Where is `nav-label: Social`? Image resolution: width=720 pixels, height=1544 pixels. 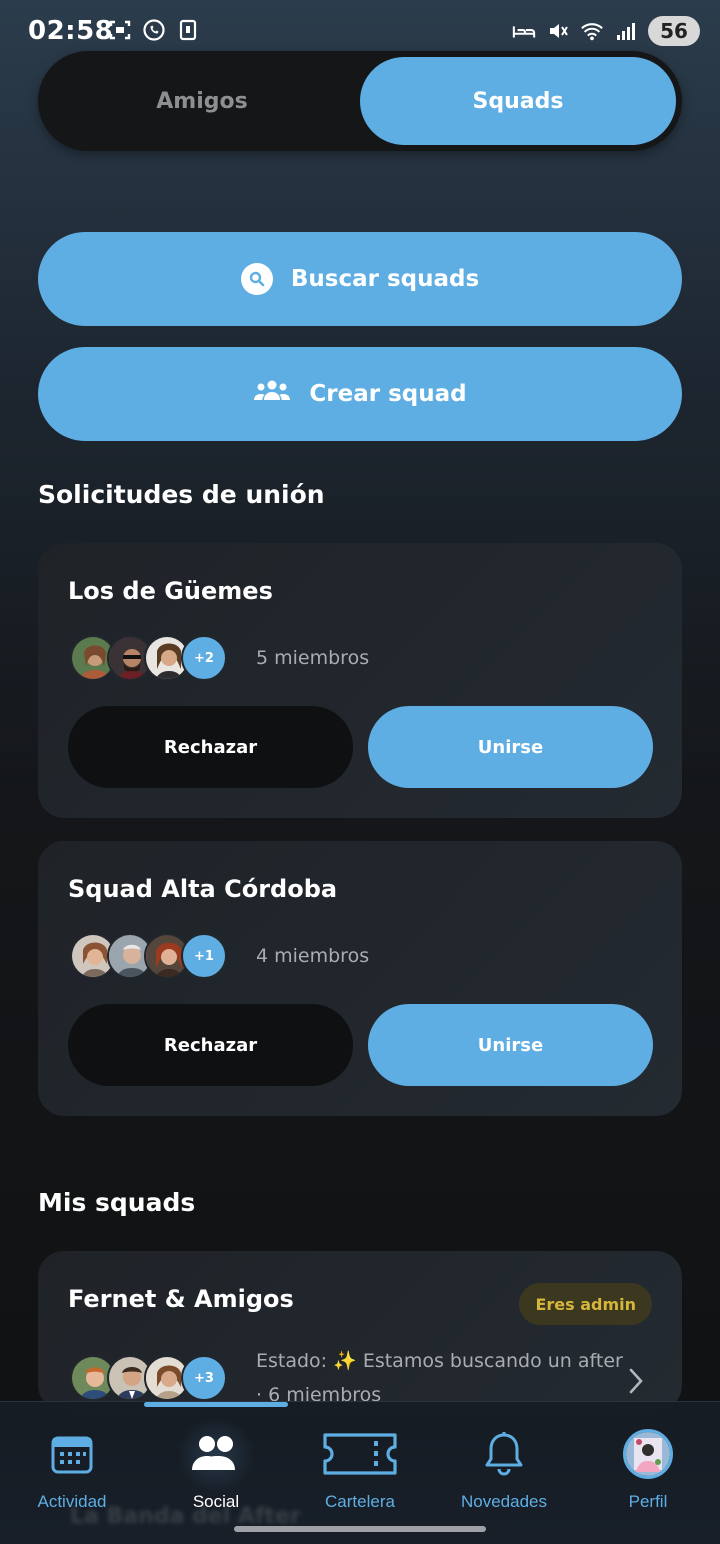
nav-label: Social is located at coordinates (216, 1501).